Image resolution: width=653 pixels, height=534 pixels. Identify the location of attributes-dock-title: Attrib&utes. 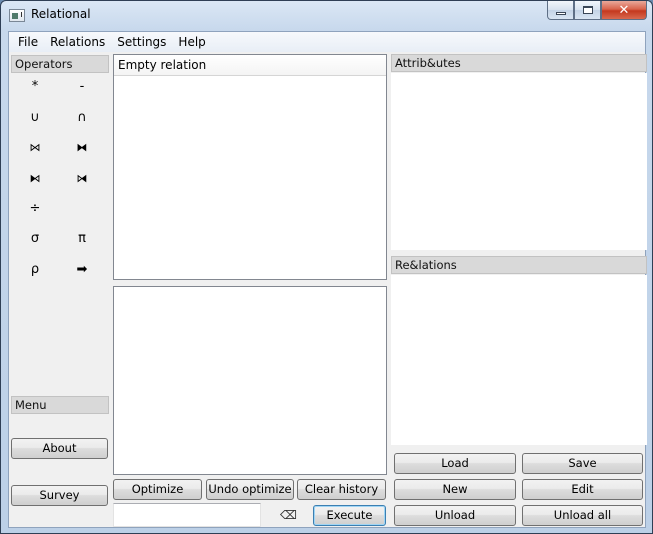
(519, 63).